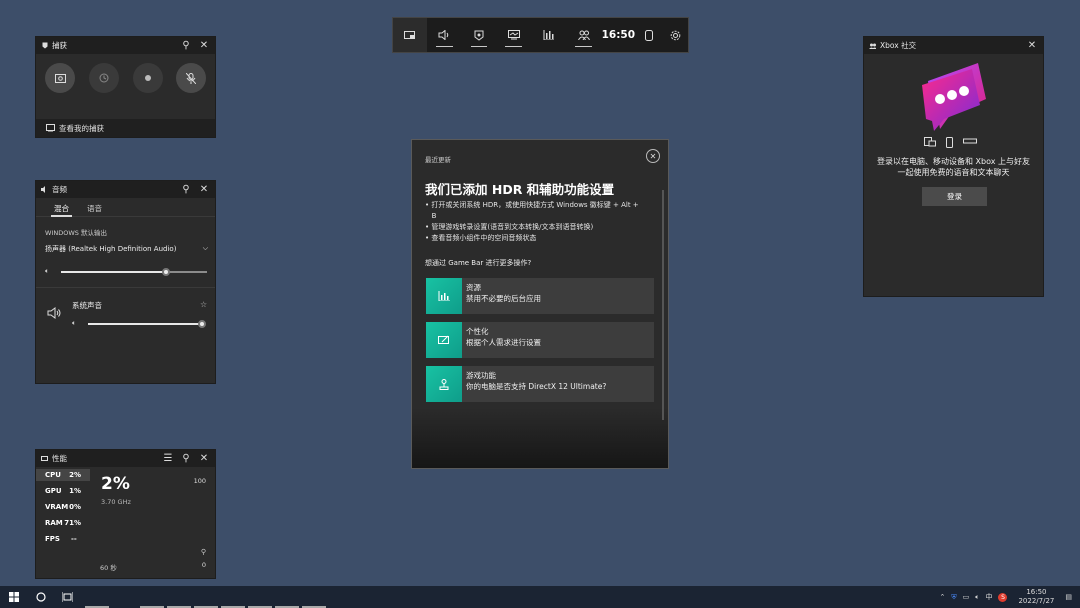  What do you see at coordinates (479, 35) in the screenshot?
I see `toolbar-capture-button` at bounding box center [479, 35].